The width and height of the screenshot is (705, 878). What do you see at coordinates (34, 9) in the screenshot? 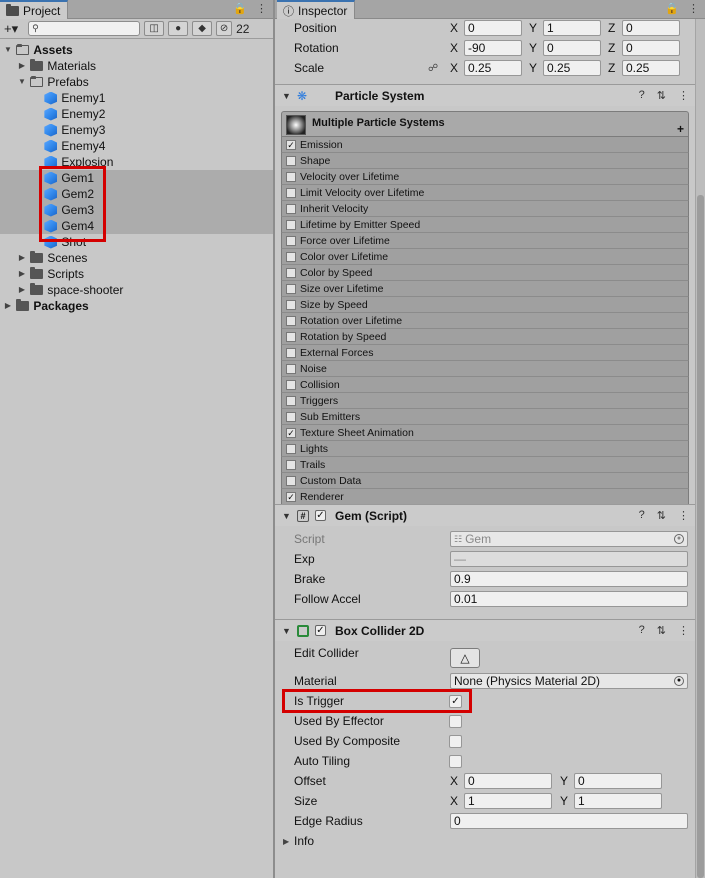
I see `tab-project: Project` at bounding box center [34, 9].